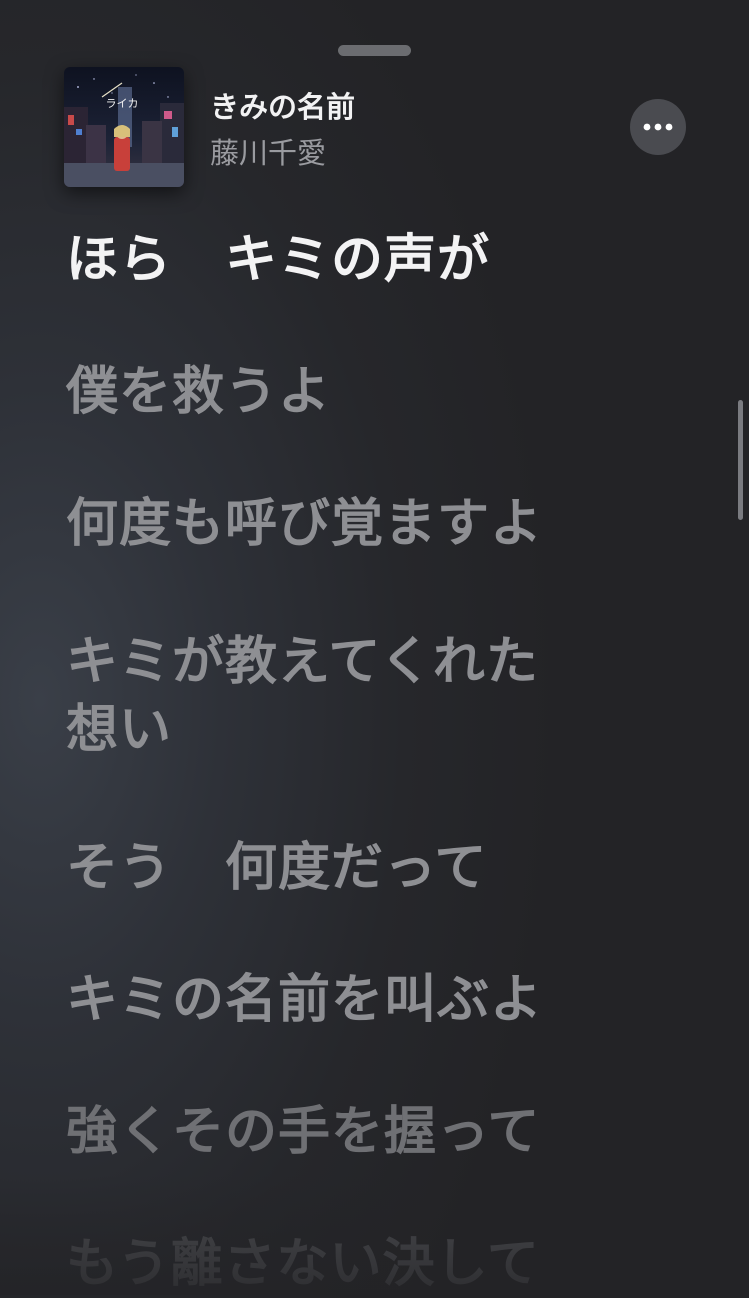  I want to click on scroll-indicator, so click(740, 460).